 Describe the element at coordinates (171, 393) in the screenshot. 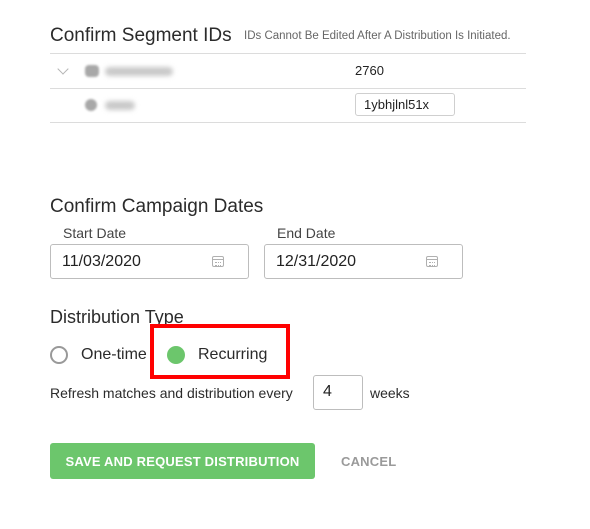

I see `refresh-prefix-text: Refresh matches and distribution every` at that location.